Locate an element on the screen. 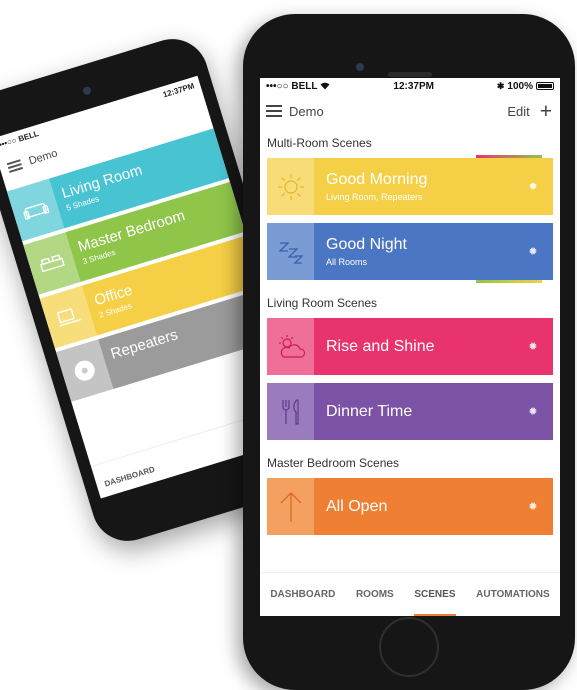  fork-knife-icon is located at coordinates (290, 411).